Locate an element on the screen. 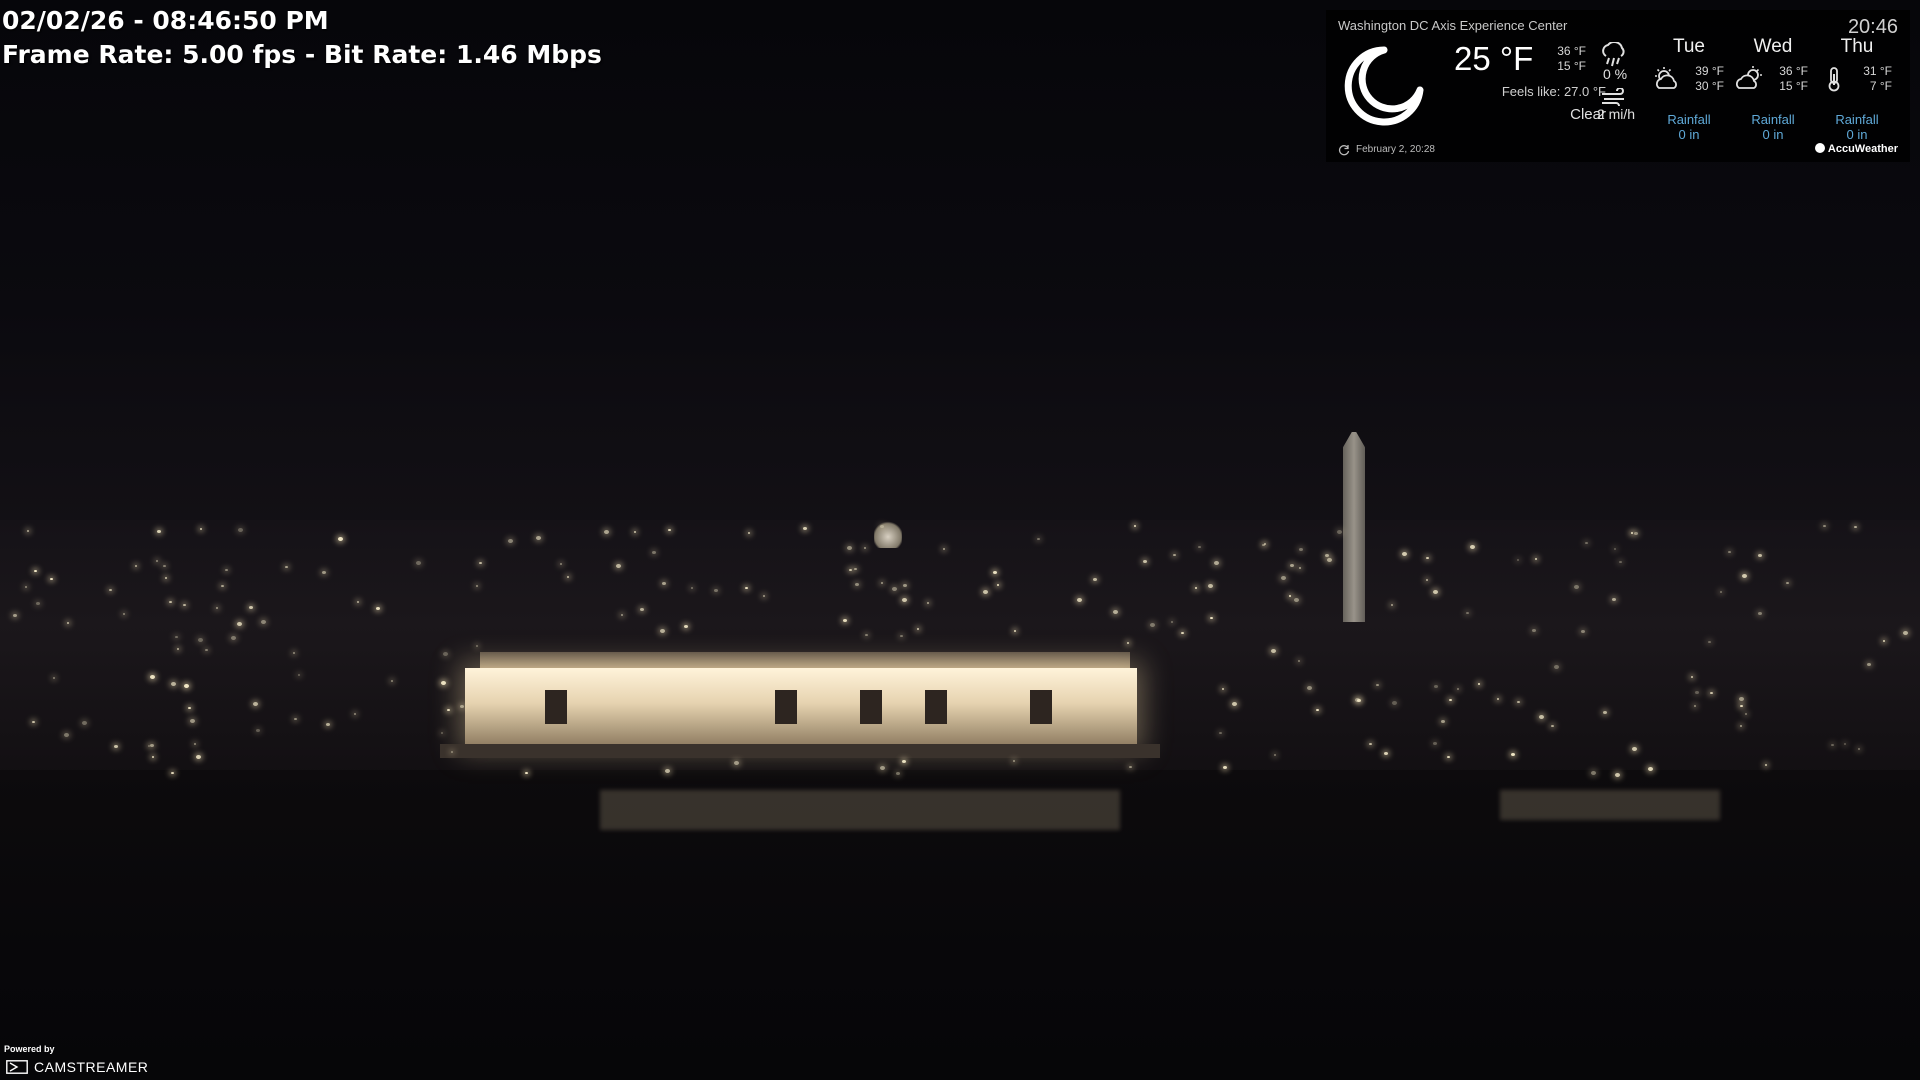 The image size is (1920, 1080). forecast-high-low: 39 °F 30 °F is located at coordinates (1702, 79).